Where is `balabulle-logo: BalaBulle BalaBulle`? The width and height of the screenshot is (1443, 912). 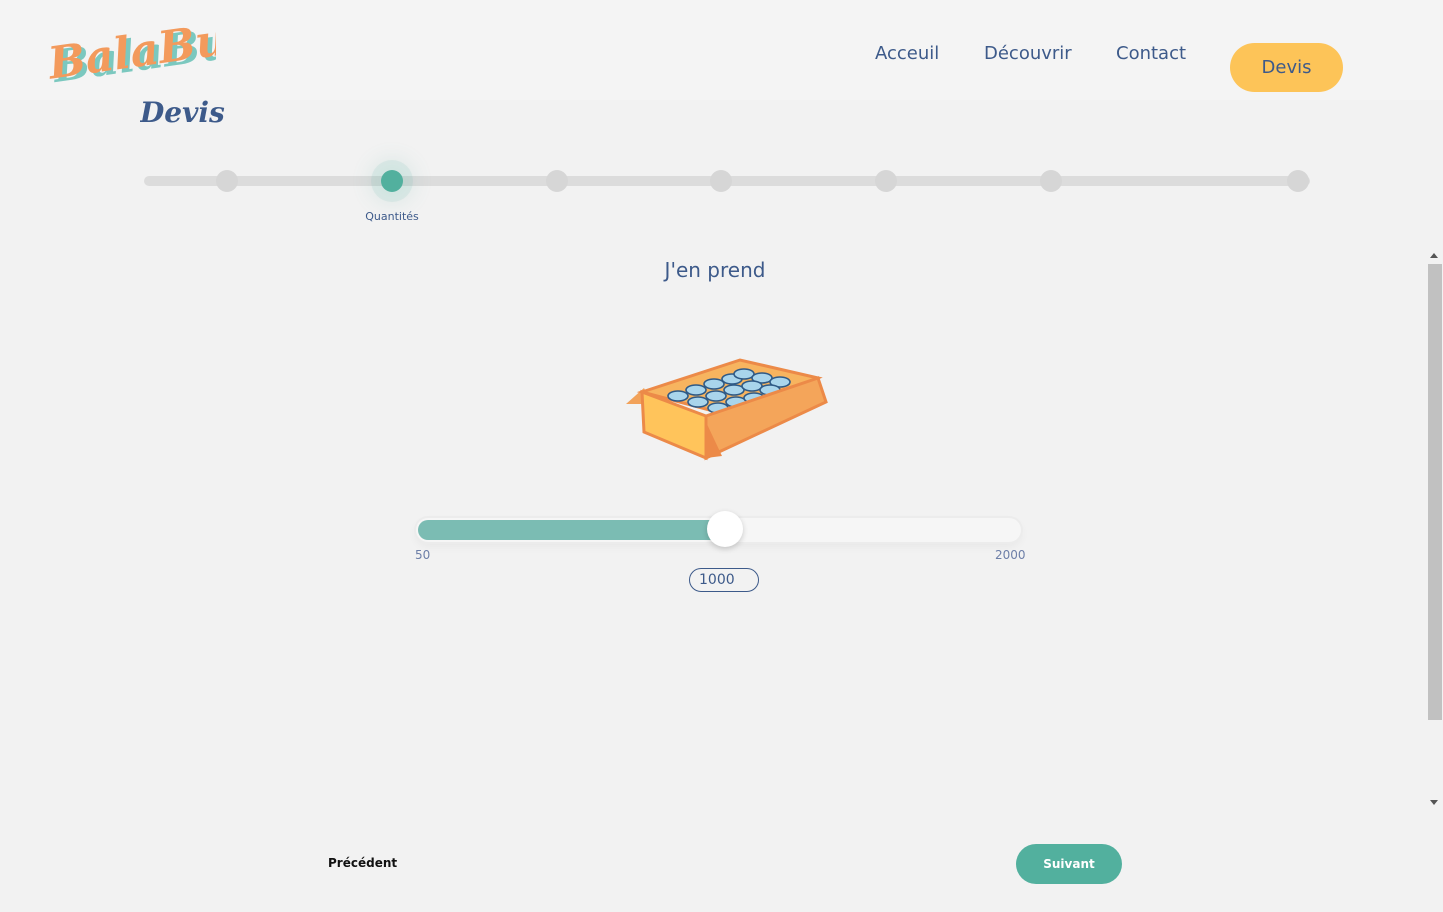
balabulle-logo: BalaBulle BalaBulle is located at coordinates (131, 50).